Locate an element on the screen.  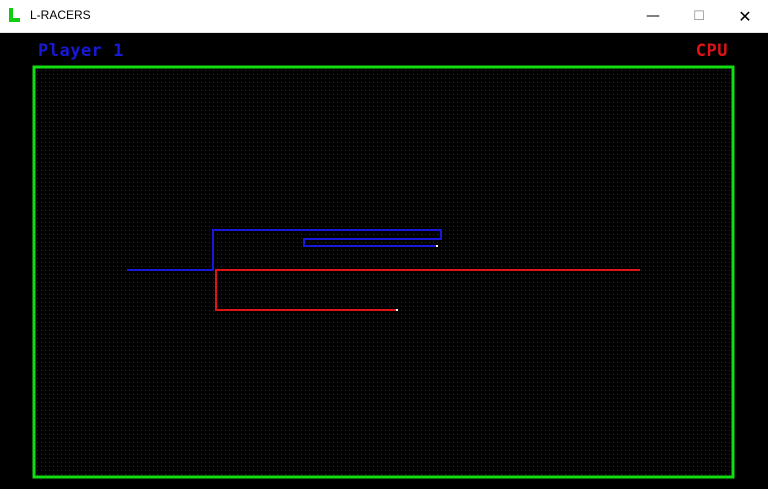
maximize-icon: ☐ is located at coordinates (699, 16).